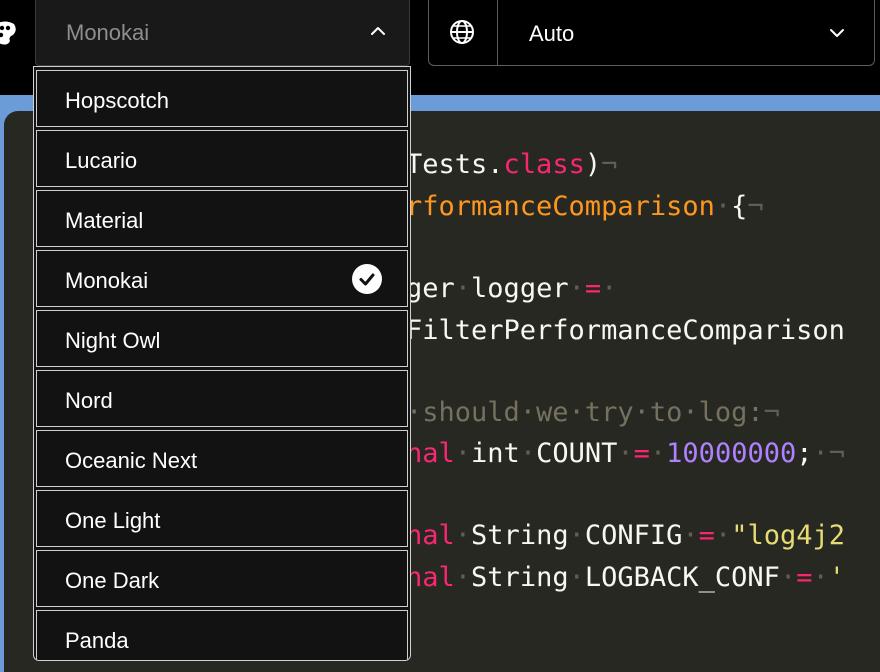 Image resolution: width=880 pixels, height=672 pixels. I want to click on code-line-5: ·should·we·try·to·log:¬, so click(593, 412).